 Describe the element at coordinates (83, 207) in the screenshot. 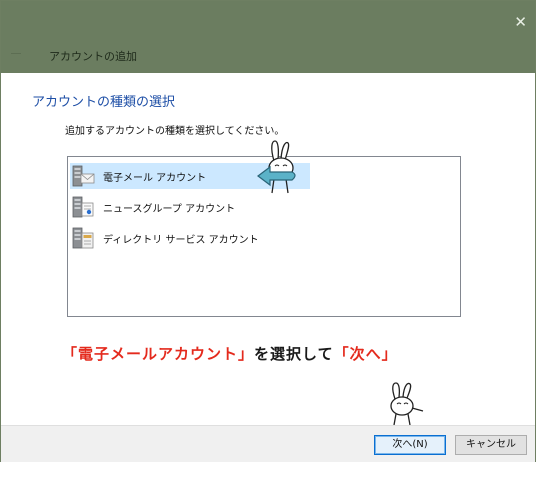

I see `newsgroup-server-icon` at that location.